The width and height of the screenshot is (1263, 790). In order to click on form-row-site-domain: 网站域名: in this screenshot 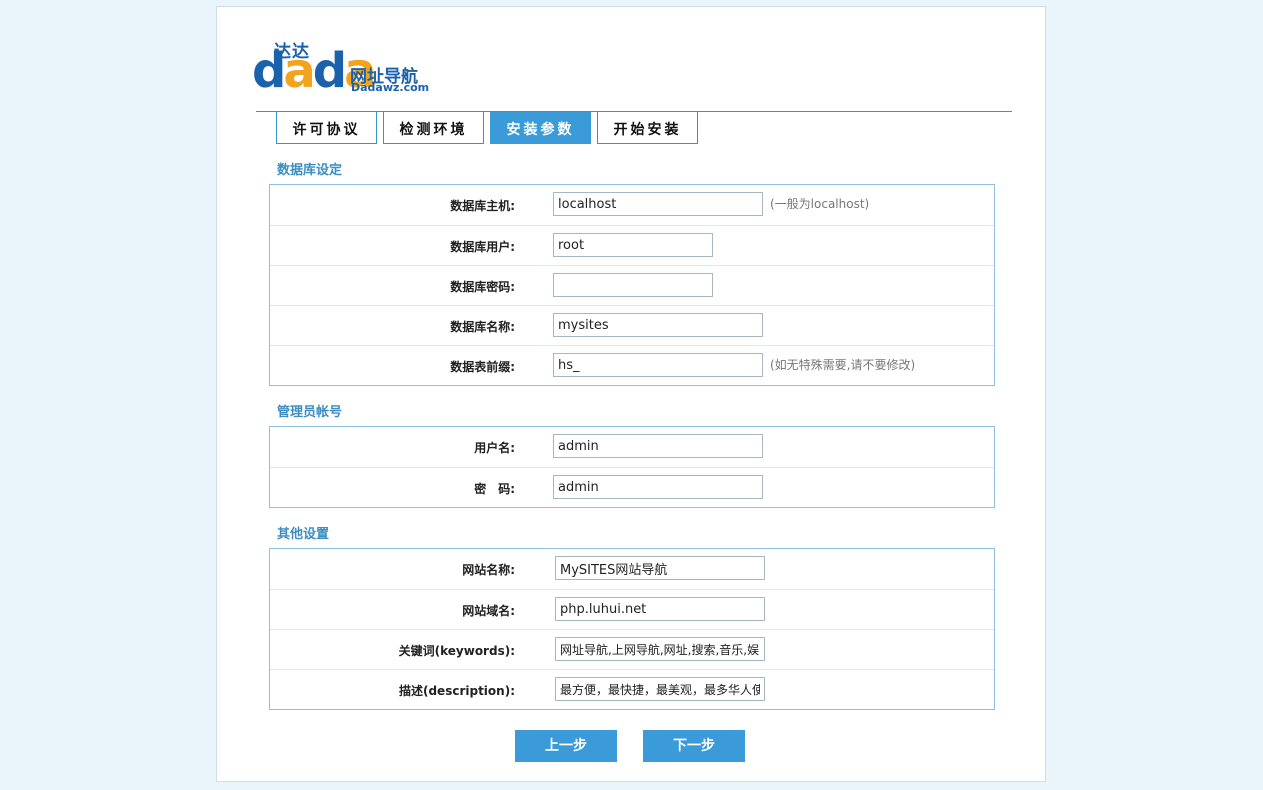, I will do `click(632, 609)`.